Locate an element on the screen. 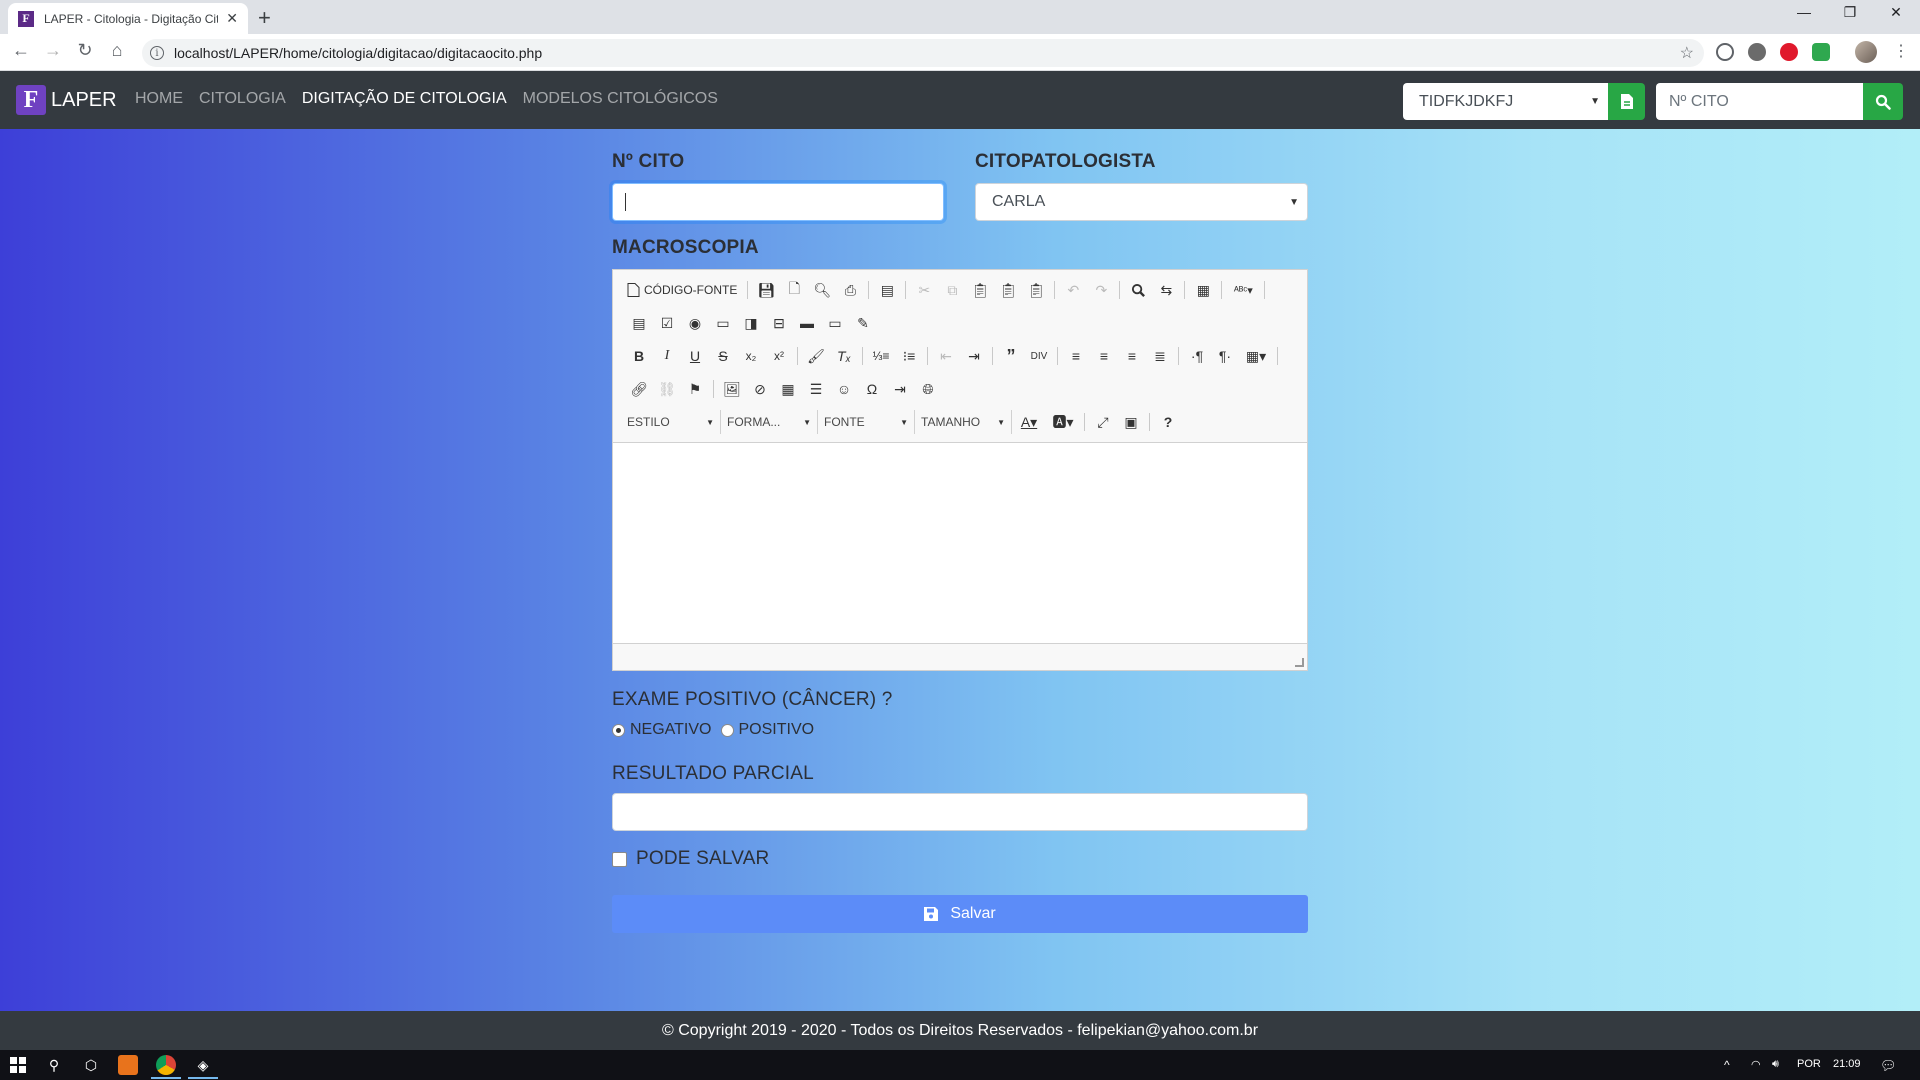  textarea-icon: ◨ is located at coordinates (751, 323).